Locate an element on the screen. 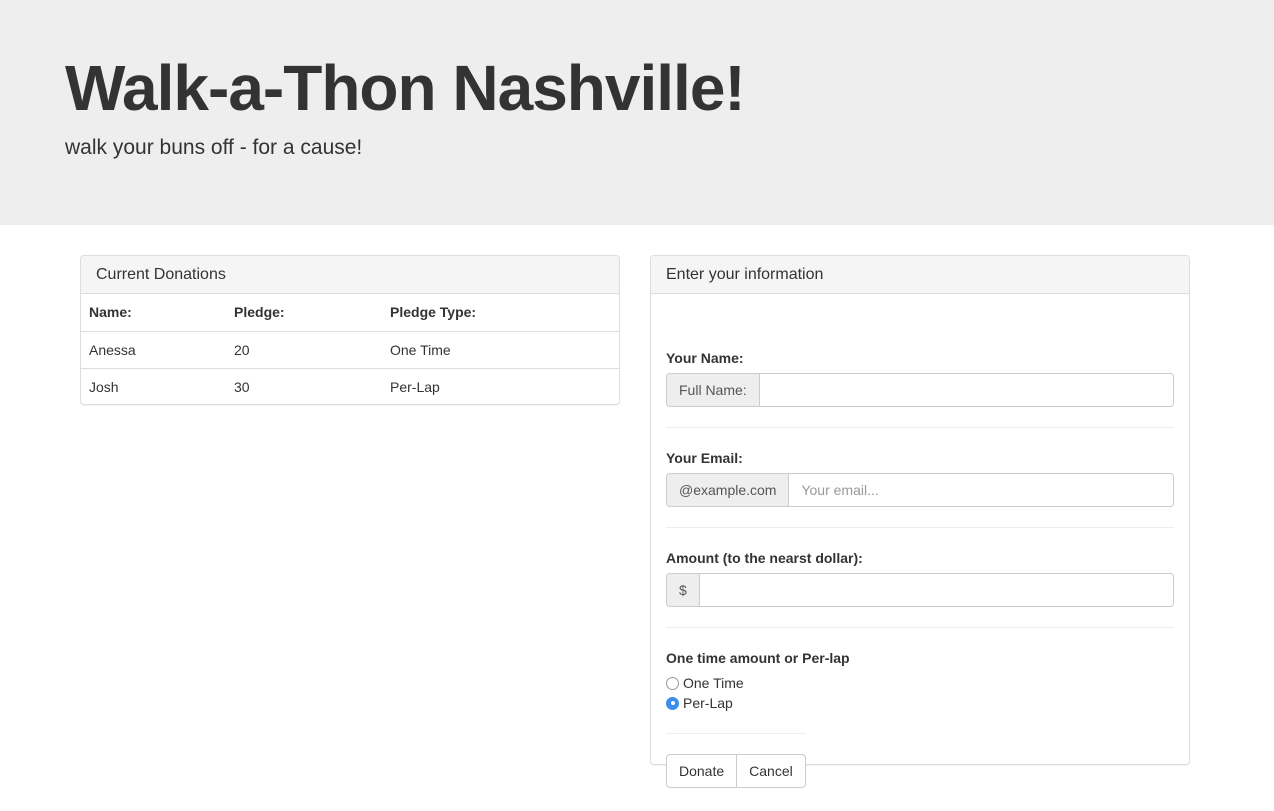 This screenshot has width=1274, height=811. name-input-group: Full Name: is located at coordinates (920, 390).